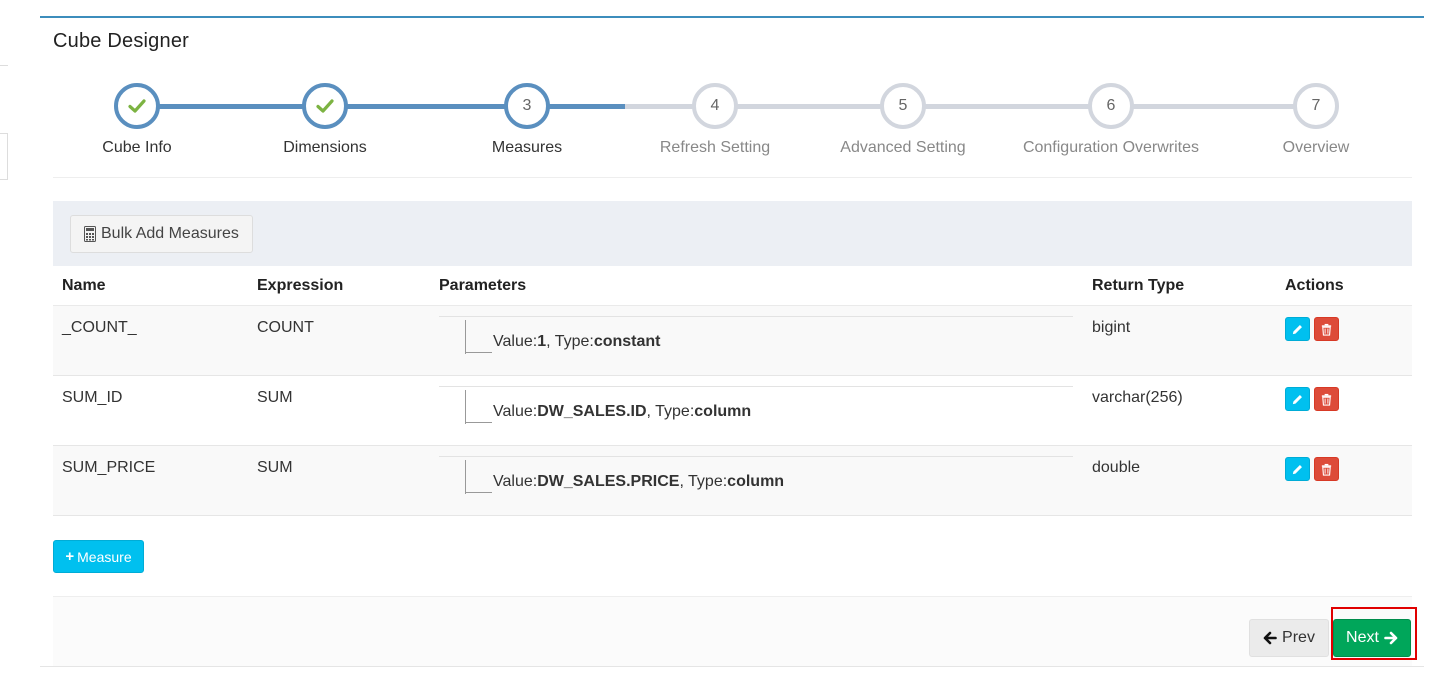 The image size is (1441, 686). I want to click on wizard-footer: Prev Next, so click(732, 632).